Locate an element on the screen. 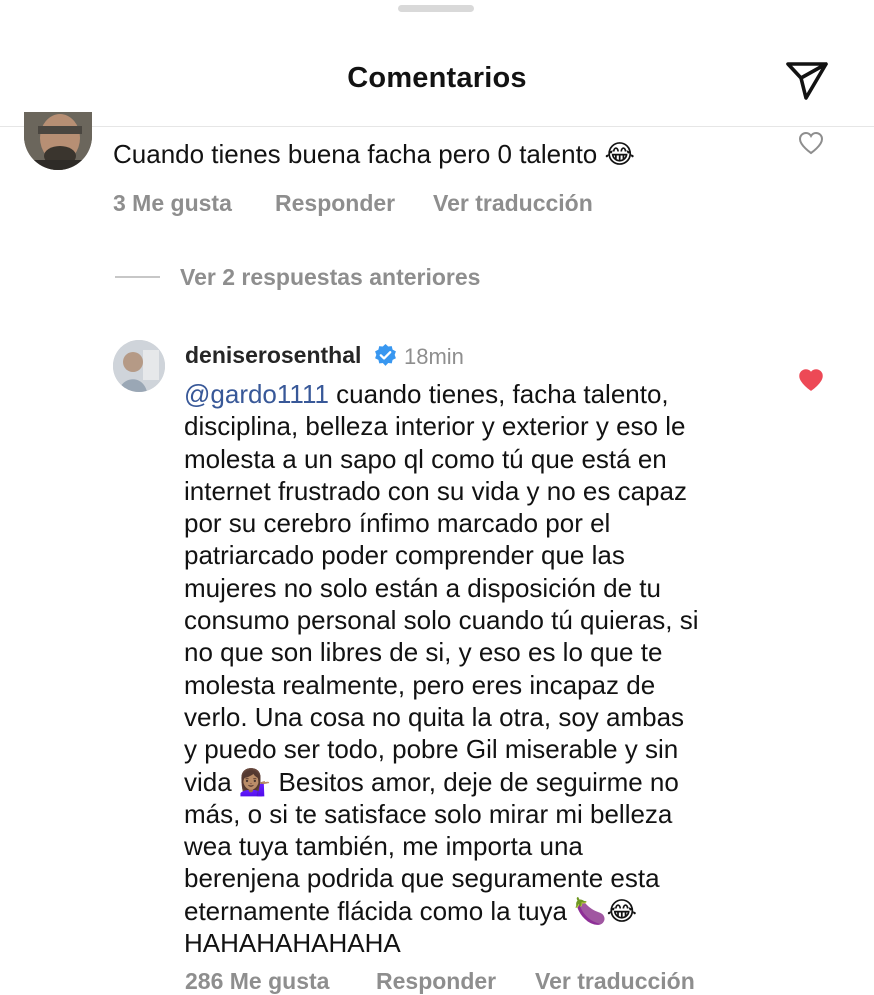 This screenshot has height=995, width=874. timestamp: 18min is located at coordinates (434, 356).